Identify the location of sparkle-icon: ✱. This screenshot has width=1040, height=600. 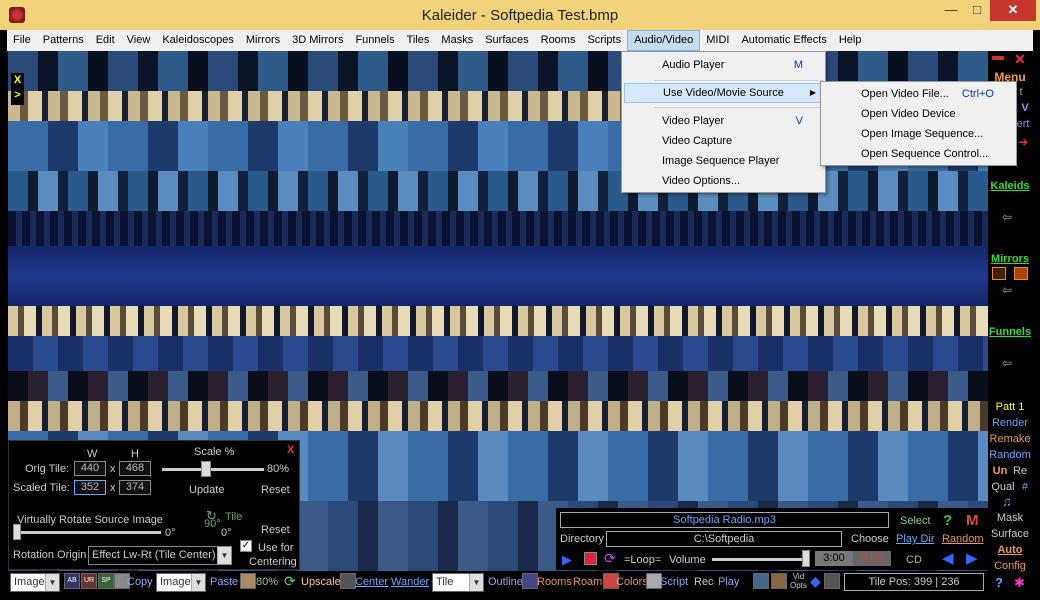
(1019, 583).